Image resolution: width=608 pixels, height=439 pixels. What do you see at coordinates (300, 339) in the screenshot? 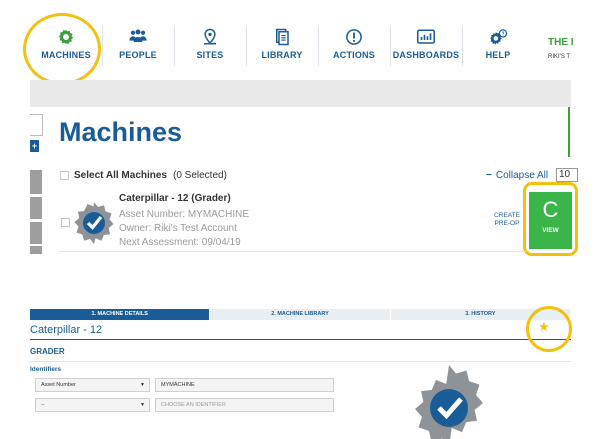
I see `title-rule` at bounding box center [300, 339].